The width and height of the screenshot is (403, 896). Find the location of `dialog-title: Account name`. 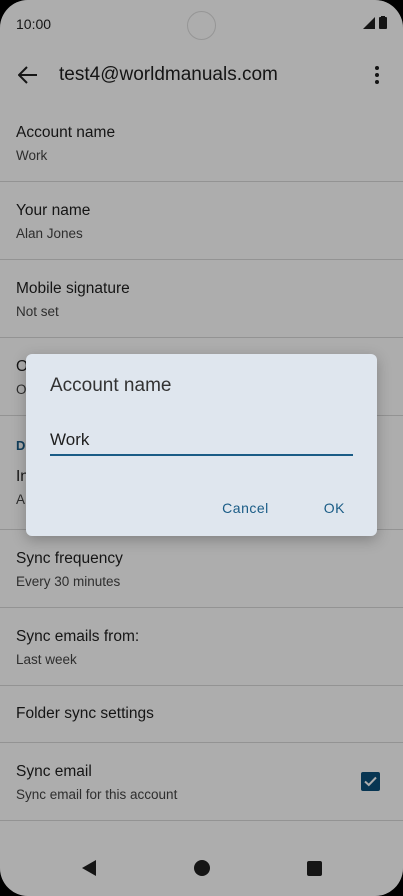

dialog-title: Account name is located at coordinates (111, 385).